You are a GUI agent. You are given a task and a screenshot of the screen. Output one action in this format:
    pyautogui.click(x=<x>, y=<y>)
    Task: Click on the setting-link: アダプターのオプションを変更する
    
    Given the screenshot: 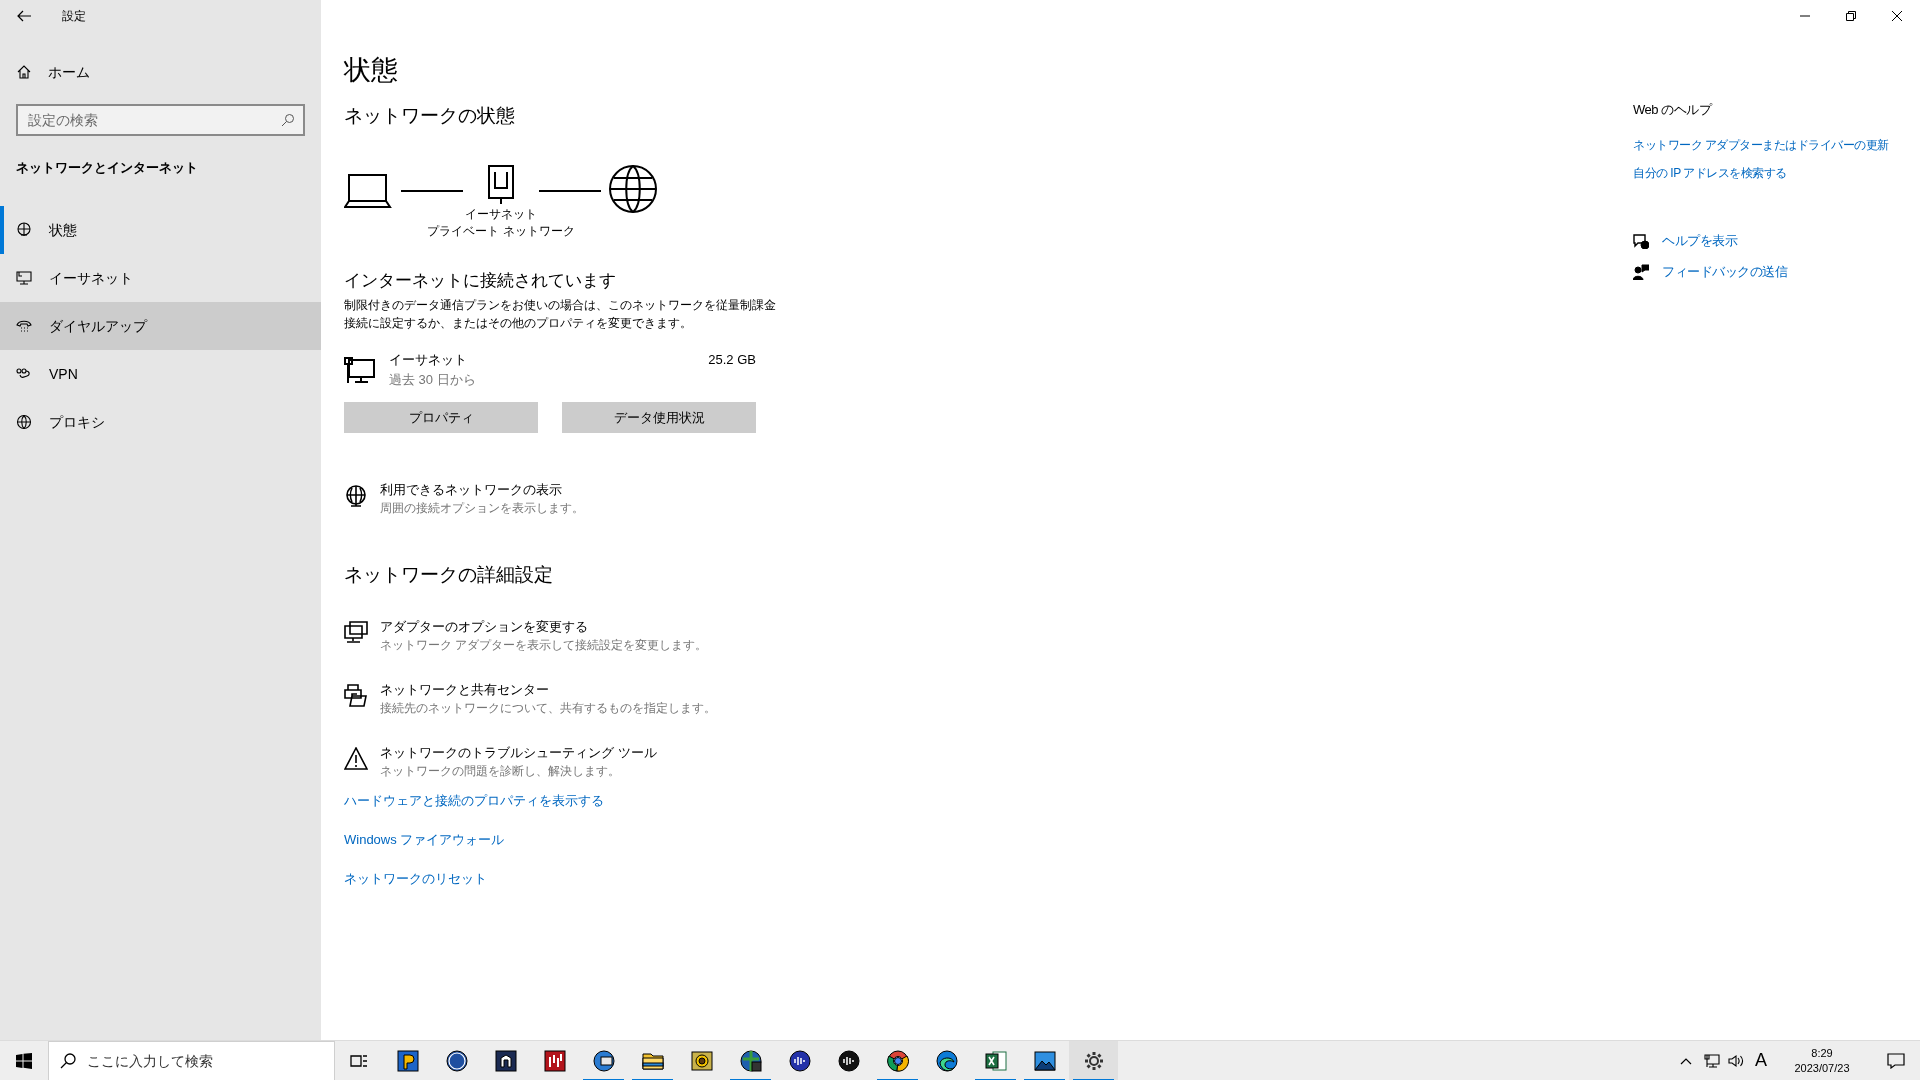 What is the action you would take?
    pyautogui.click(x=544, y=626)
    